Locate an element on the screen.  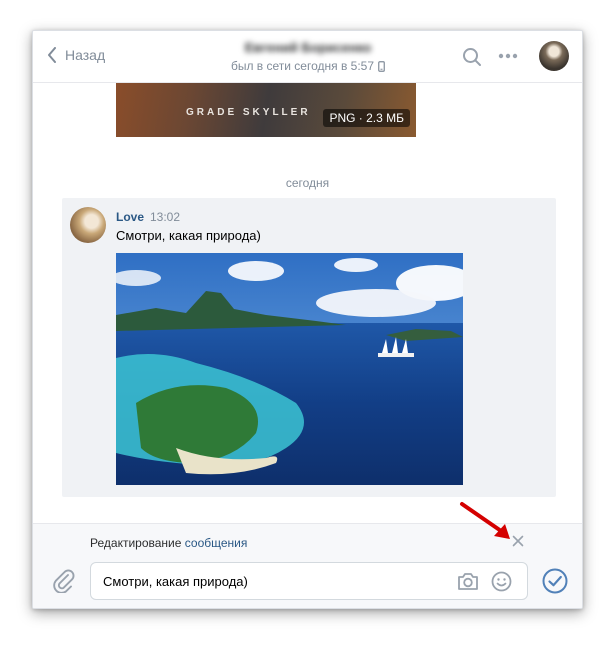
file-size-badge: PNG · 2.3 МБ is located at coordinates (366, 118).